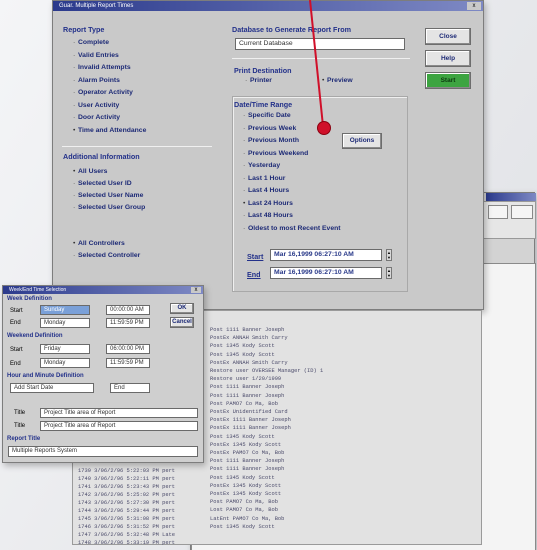 The image size is (537, 550). Describe the element at coordinates (20, 426) in the screenshot. I see `title-row-label-2: Title` at that location.